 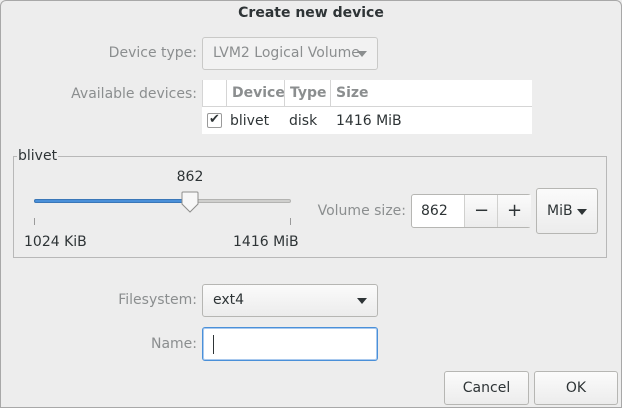 I want to click on volume-size-label: Volume size:, so click(x=361, y=211).